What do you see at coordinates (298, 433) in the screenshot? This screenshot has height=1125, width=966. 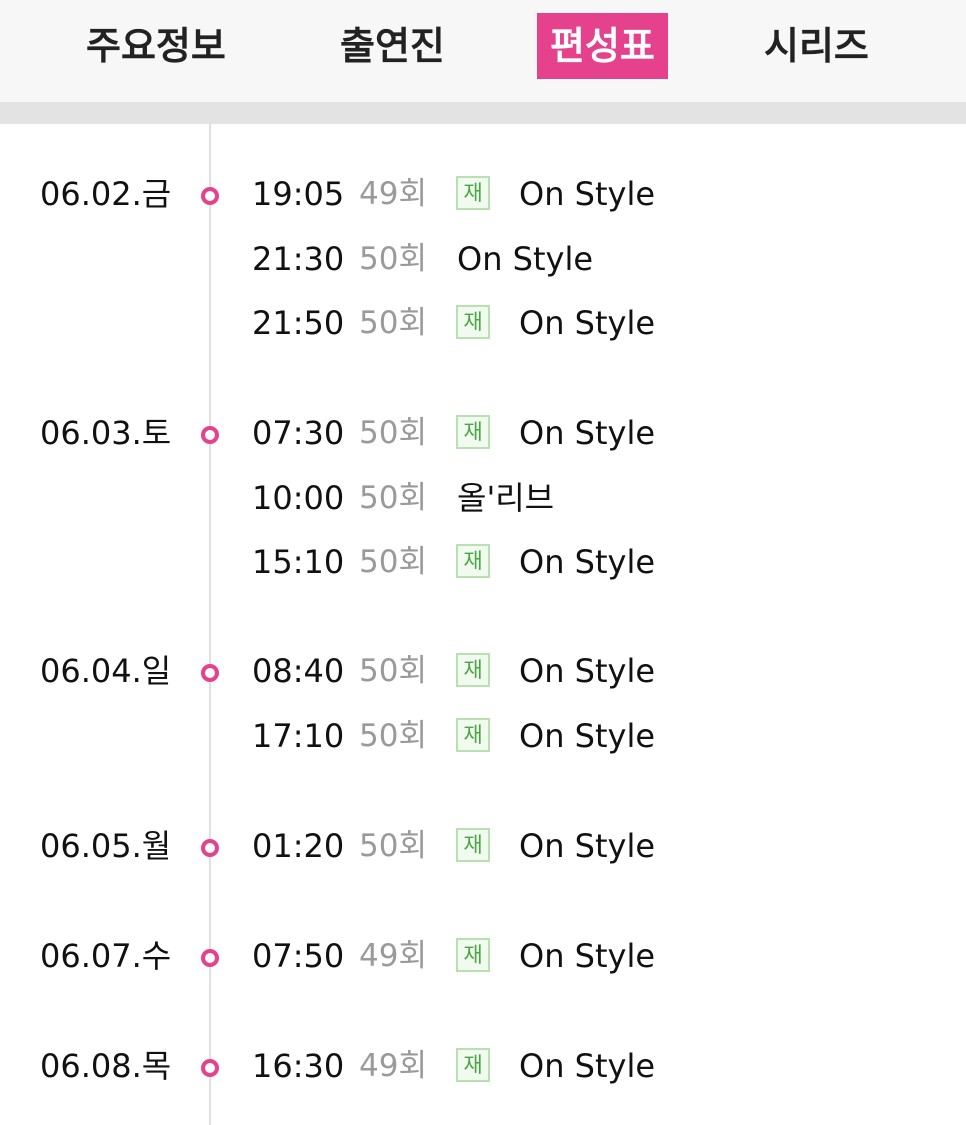 I see `airing-time: 07:30` at bounding box center [298, 433].